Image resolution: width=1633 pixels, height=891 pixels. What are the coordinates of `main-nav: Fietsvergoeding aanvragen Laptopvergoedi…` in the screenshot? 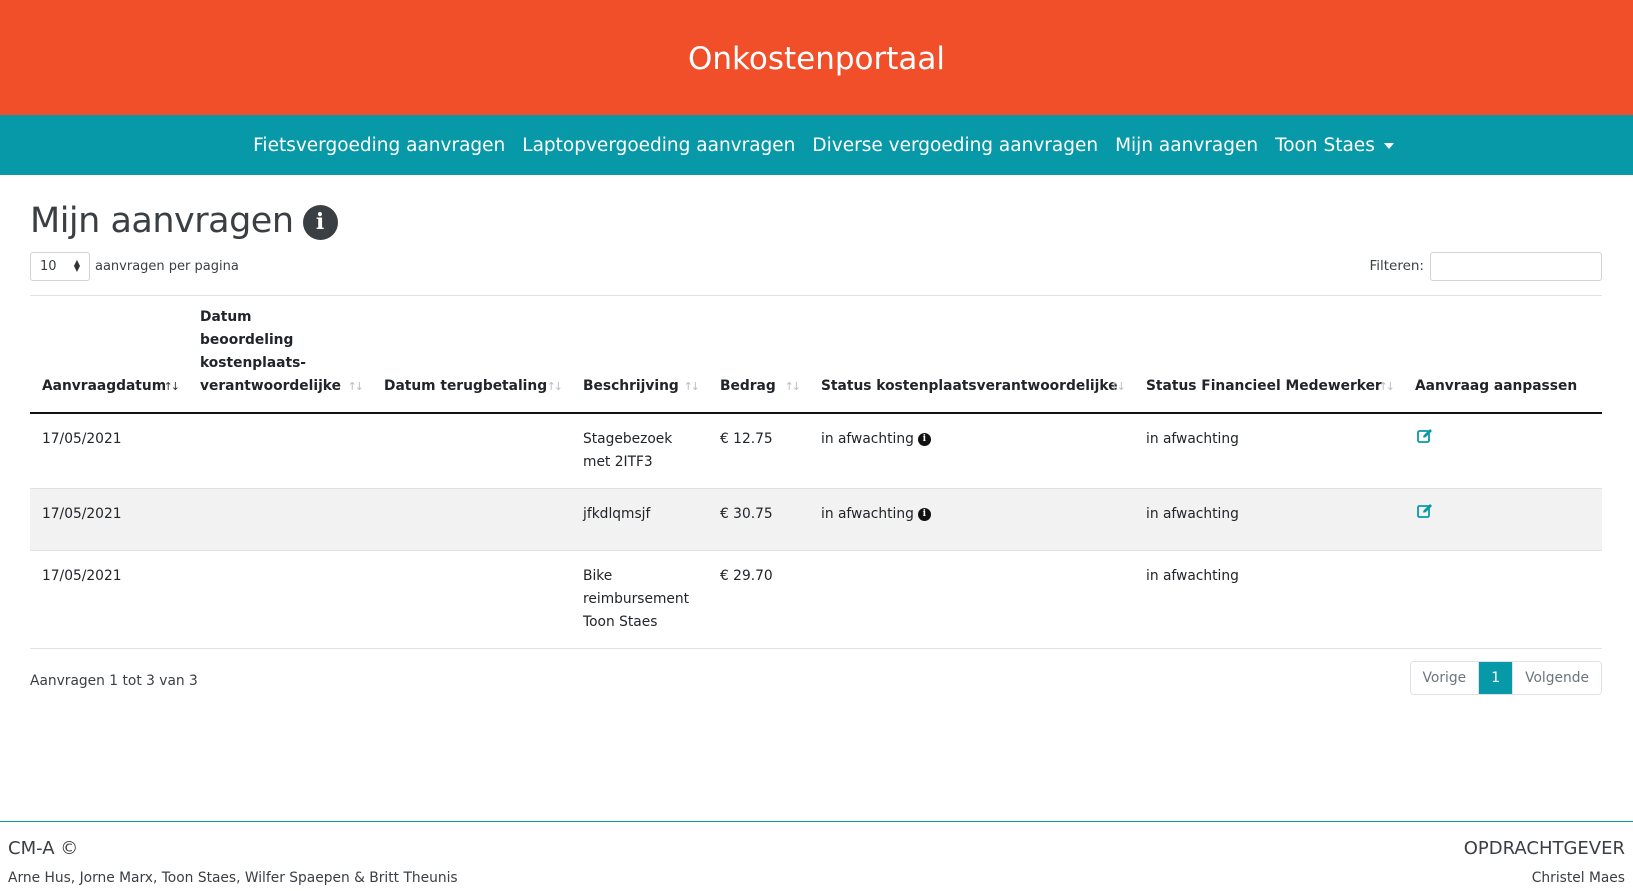 It's located at (816, 145).